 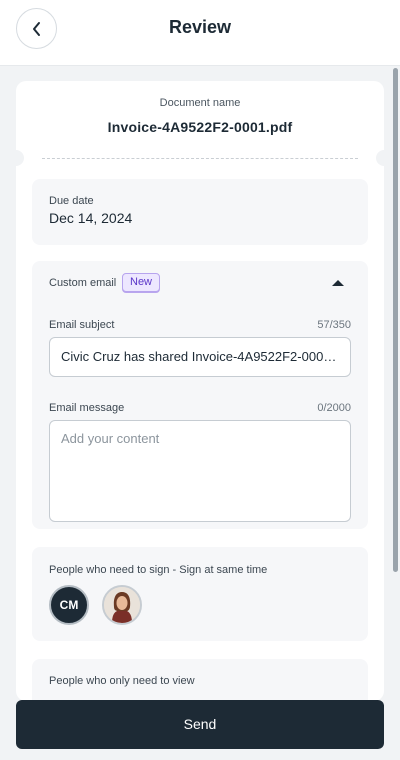 What do you see at coordinates (334, 325) in the screenshot?
I see `email-subject-count: 57/350` at bounding box center [334, 325].